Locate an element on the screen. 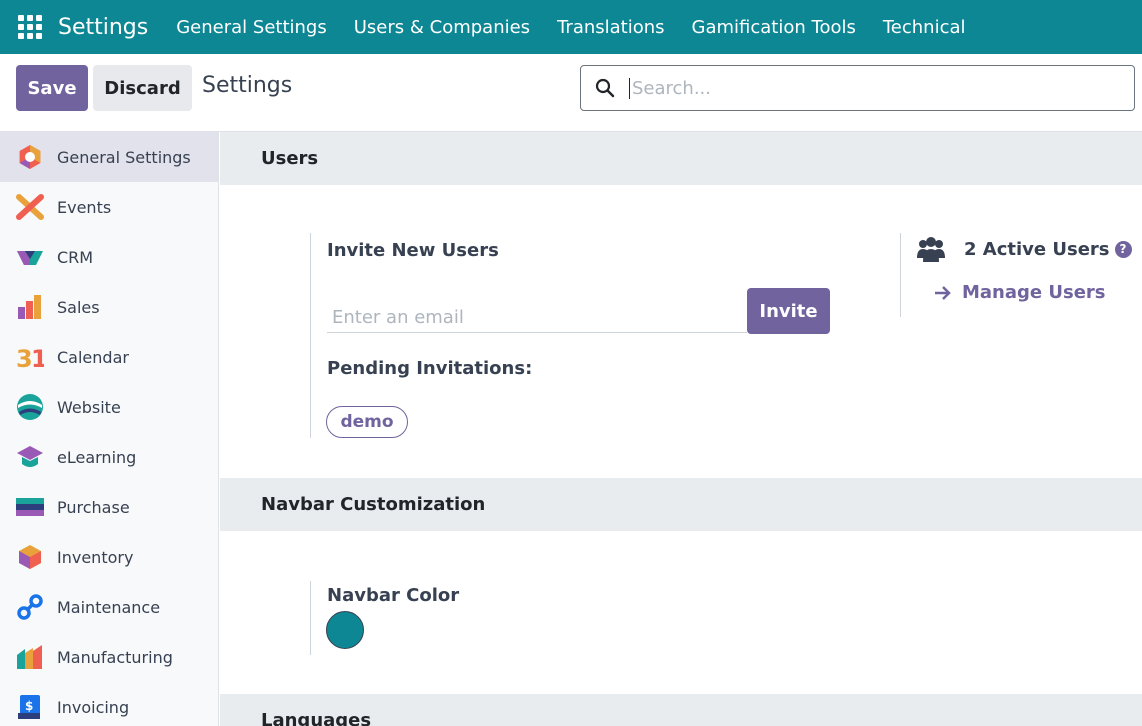 This screenshot has width=1142, height=726. general-settings-icon is located at coordinates (30, 157).